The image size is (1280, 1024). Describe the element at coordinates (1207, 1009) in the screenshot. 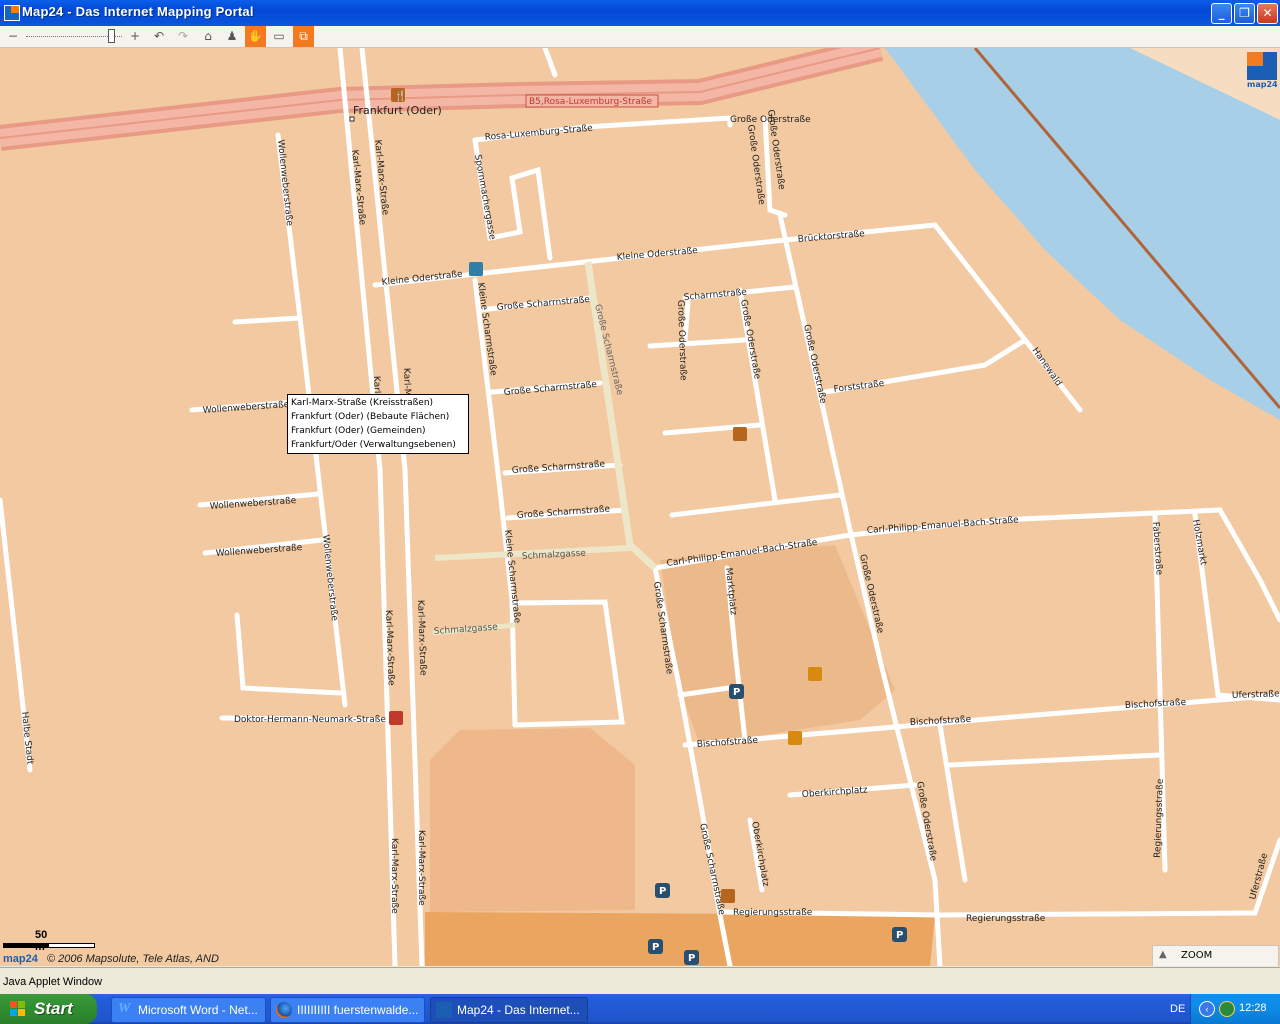

I see `tray-arrow-icon: ‹` at that location.